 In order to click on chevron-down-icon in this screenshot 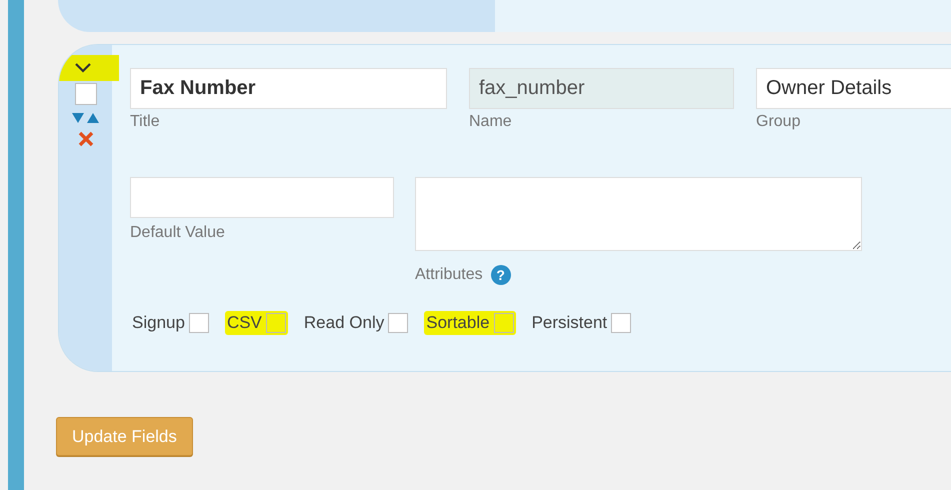, I will do `click(82, 68)`.